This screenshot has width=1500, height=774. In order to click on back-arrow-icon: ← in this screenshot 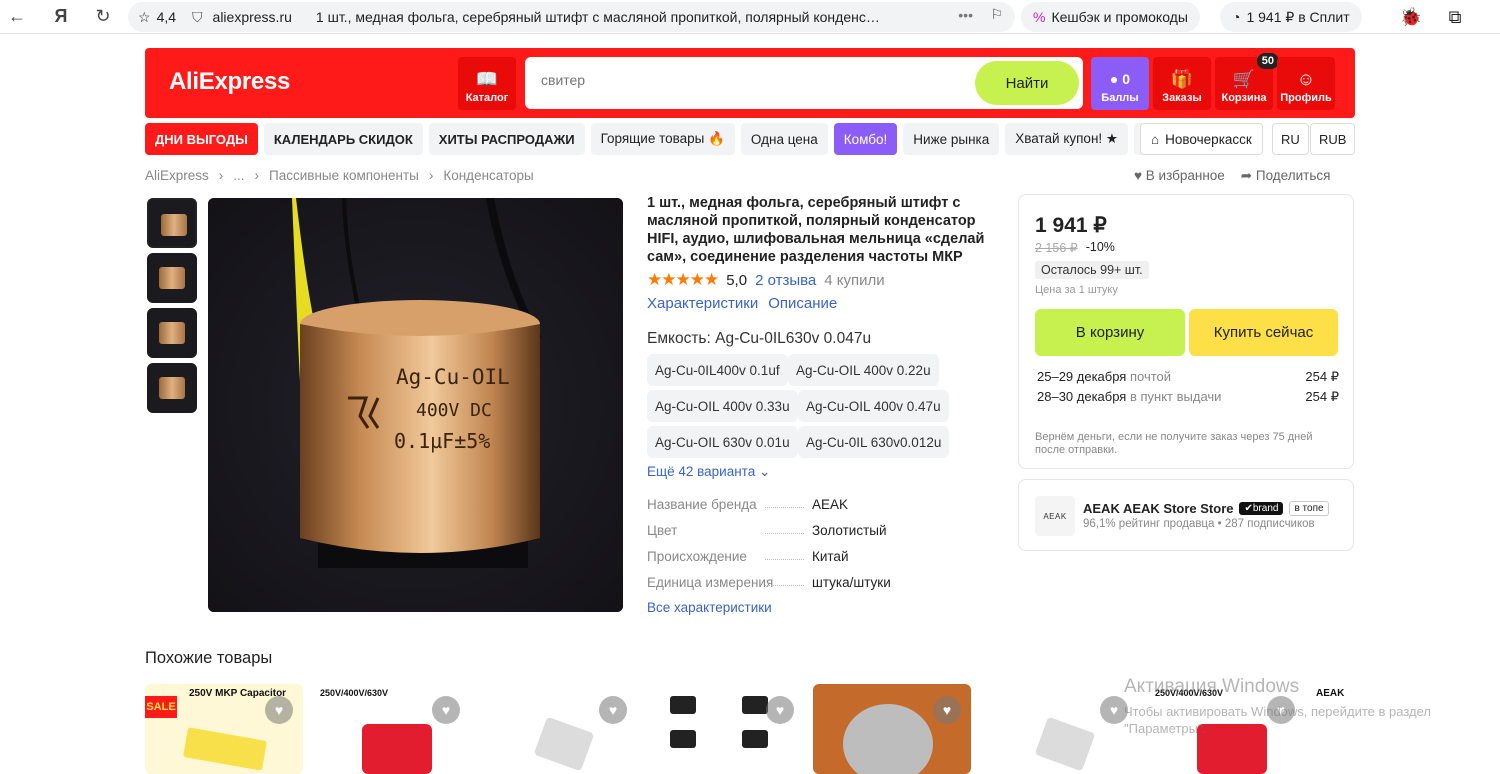, I will do `click(17, 17)`.